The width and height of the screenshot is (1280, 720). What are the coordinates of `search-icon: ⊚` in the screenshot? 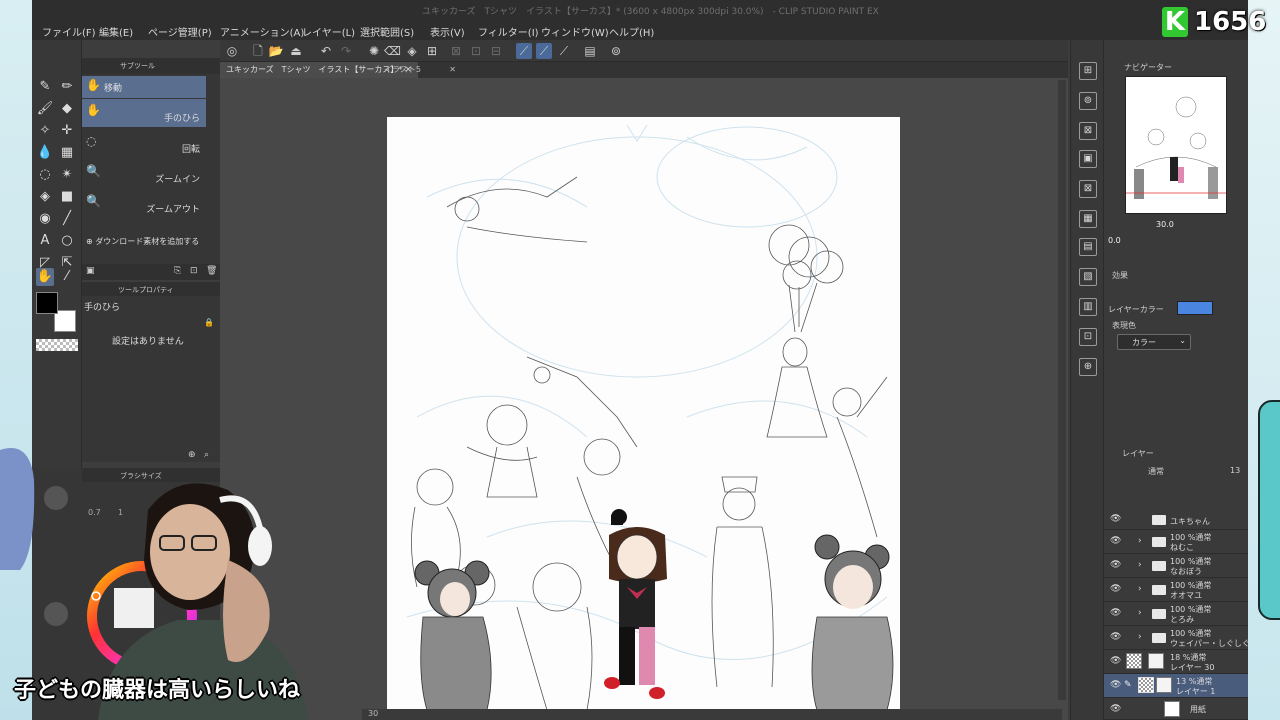 It's located at (1088, 101).